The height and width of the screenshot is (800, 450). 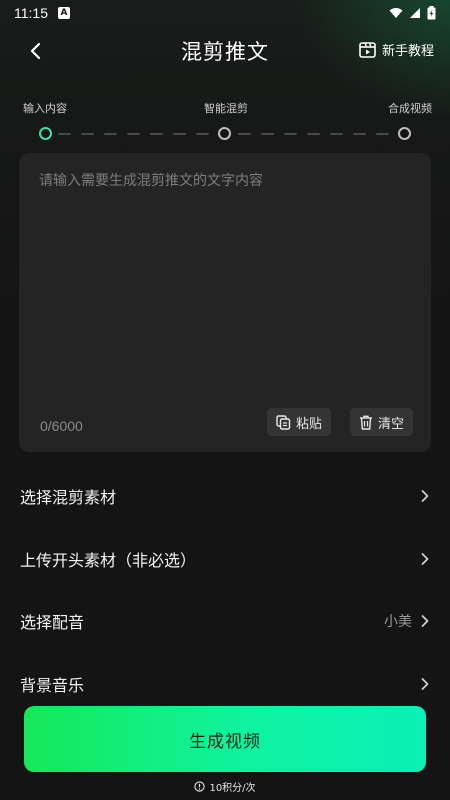 I want to click on tutorial-button: 新手教程, so click(x=396, y=49).